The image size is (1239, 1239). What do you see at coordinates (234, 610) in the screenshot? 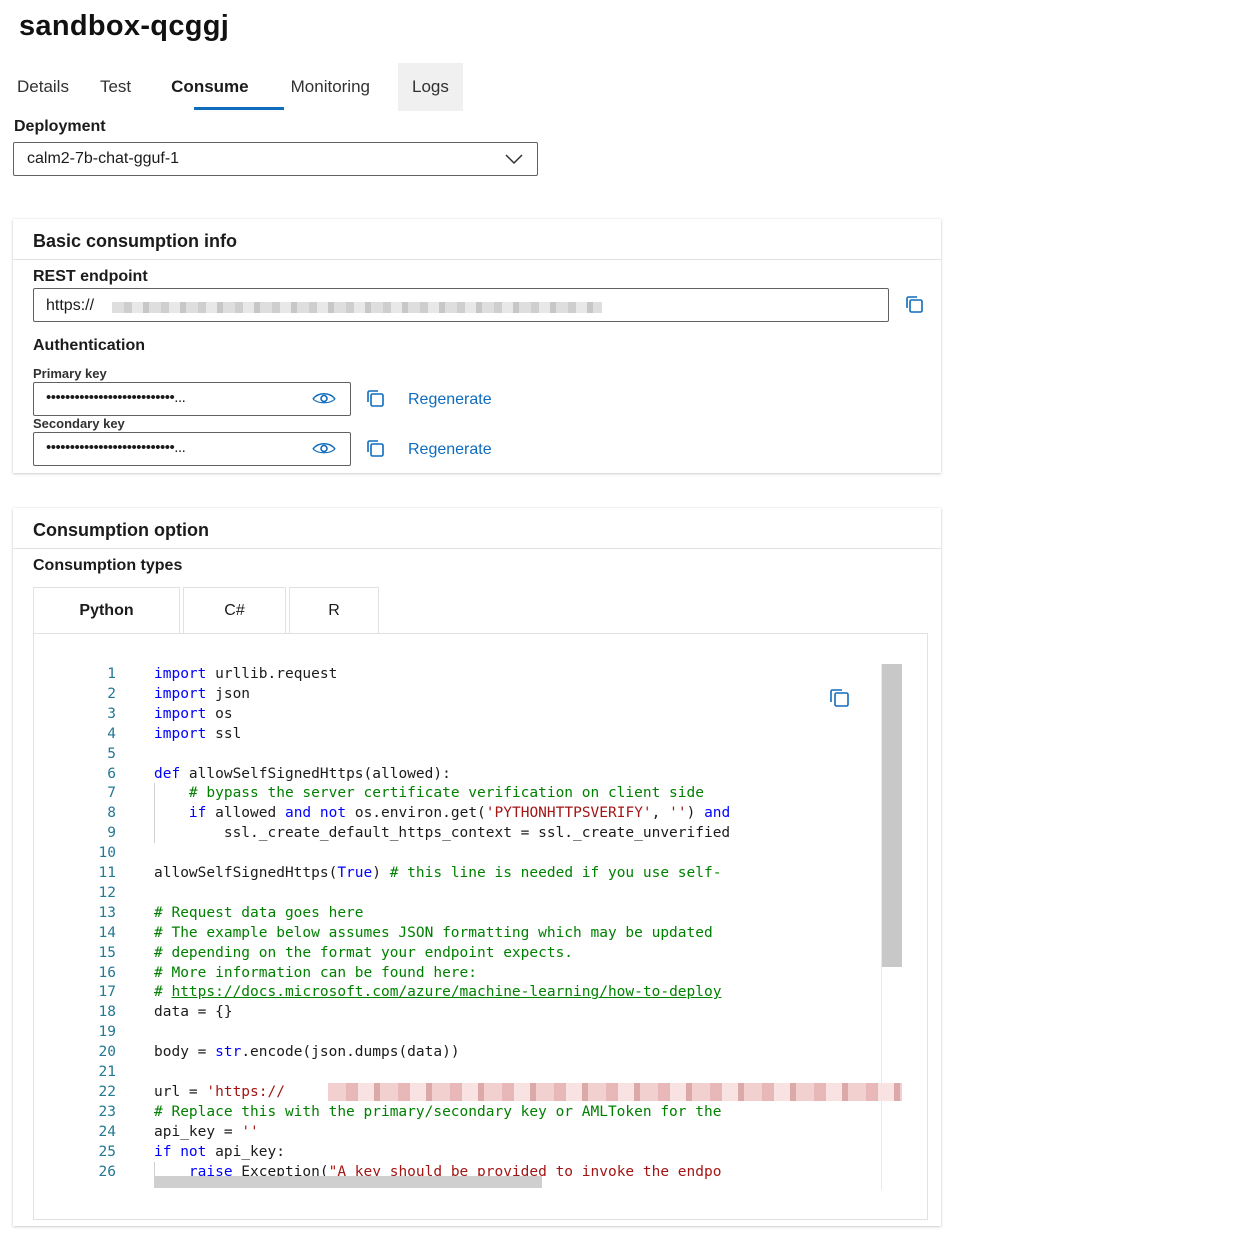
I see `type-tab-csharp: C#` at bounding box center [234, 610].